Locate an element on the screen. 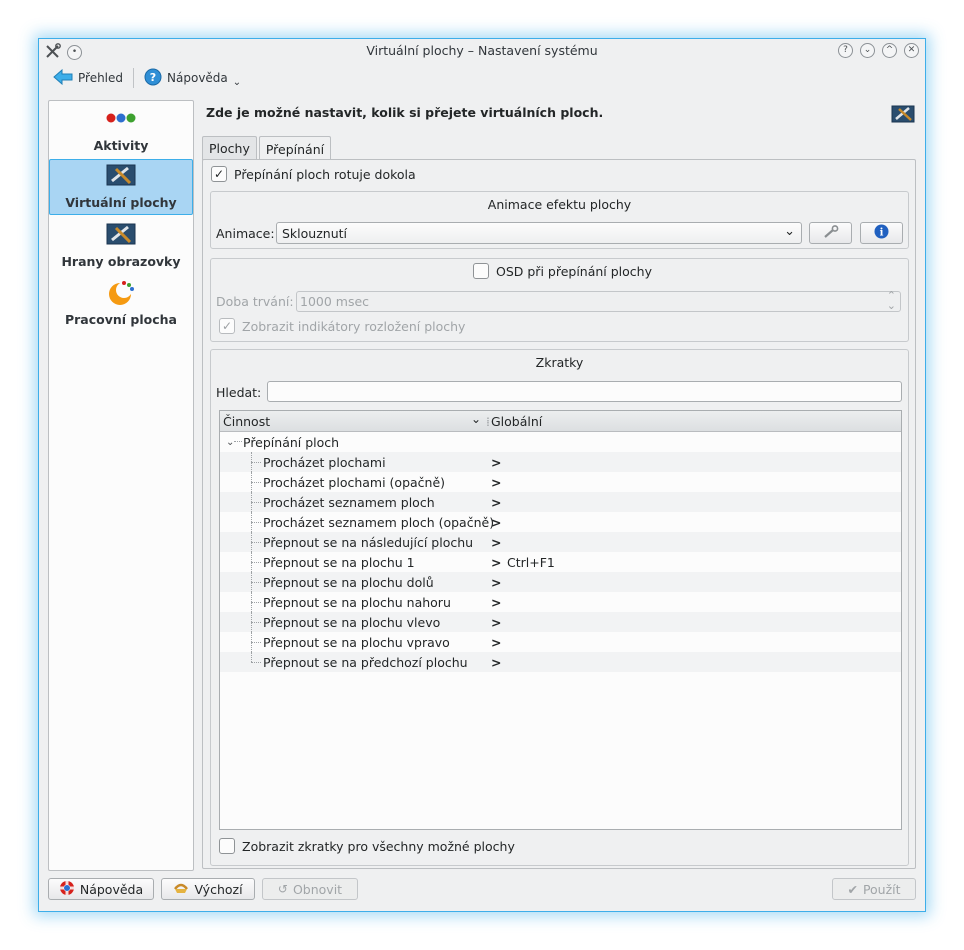 This screenshot has height=950, width=964. osd-checkbox is located at coordinates (481, 271).